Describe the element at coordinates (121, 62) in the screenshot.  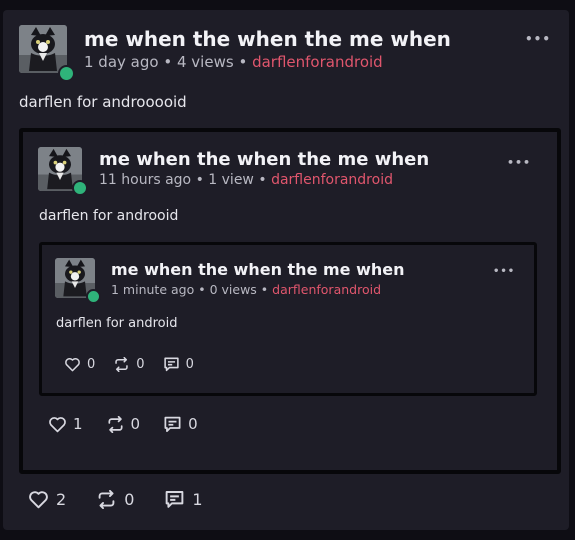
I see `post-time: 1 day ago` at that location.